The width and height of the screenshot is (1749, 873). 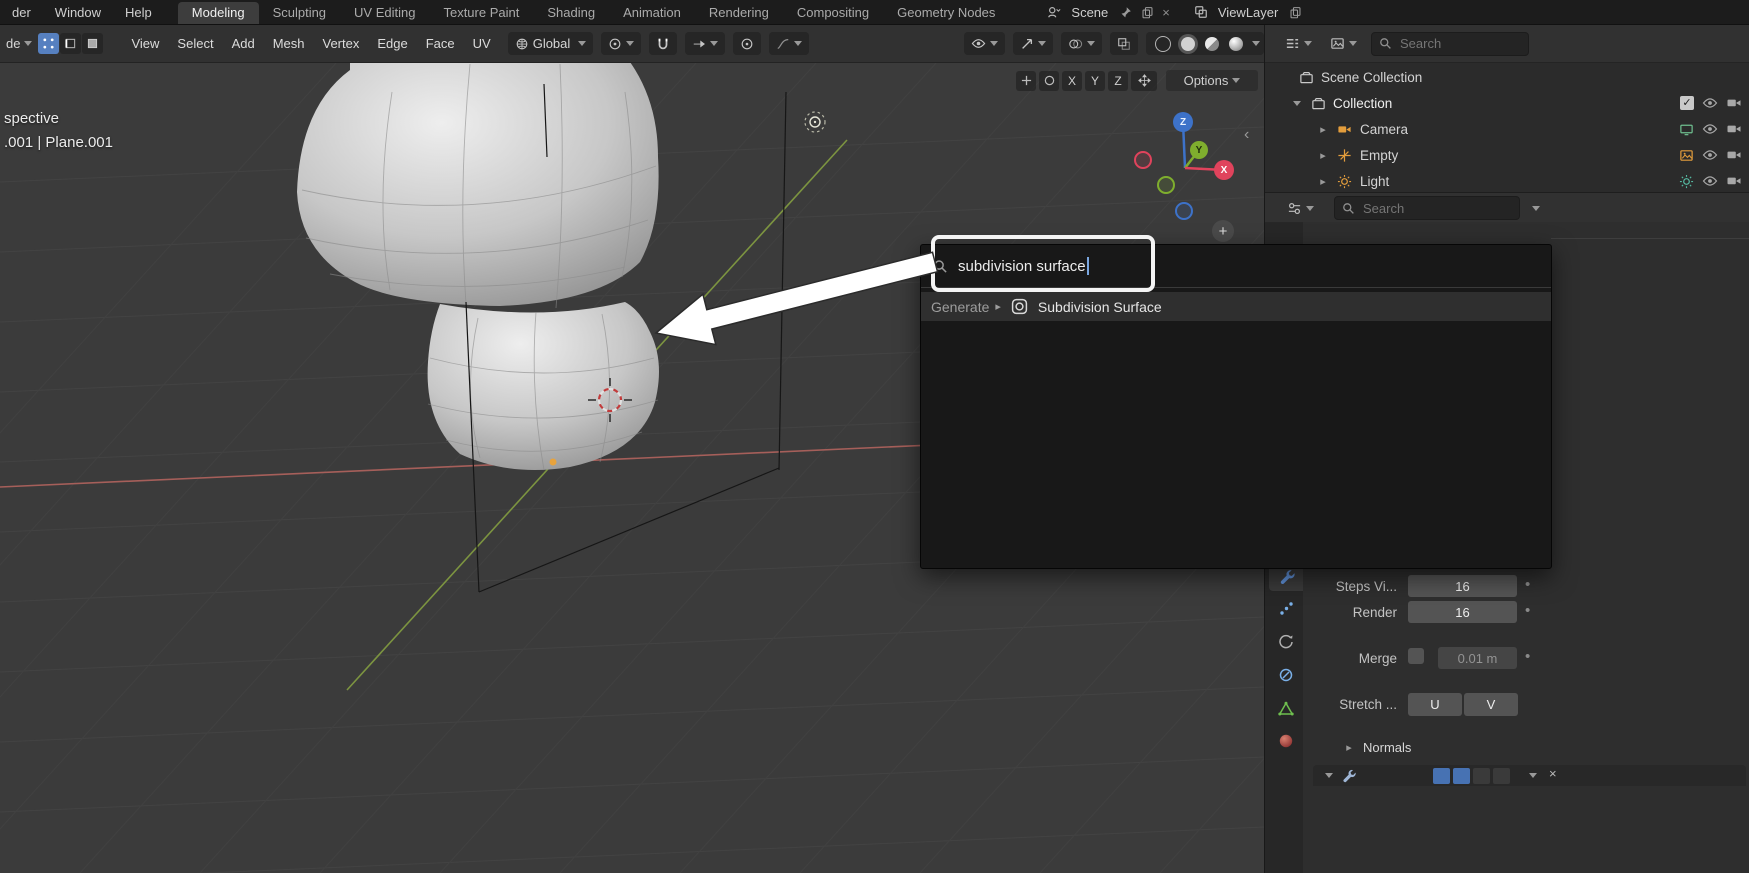 What do you see at coordinates (218, 13) in the screenshot?
I see `tab-modeling: Modeling` at bounding box center [218, 13].